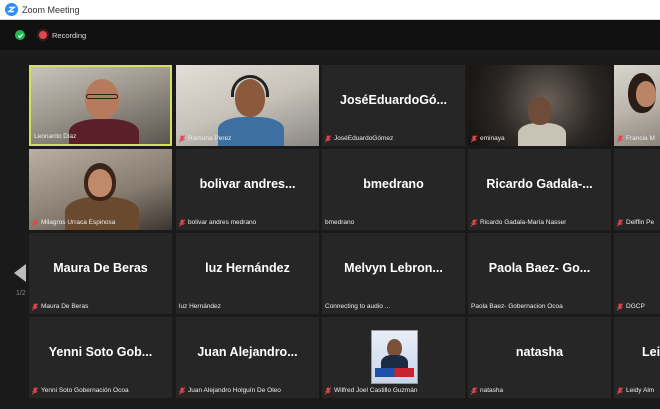  What do you see at coordinates (487, 390) in the screenshot?
I see `participant-name-label: natasha` at bounding box center [487, 390].